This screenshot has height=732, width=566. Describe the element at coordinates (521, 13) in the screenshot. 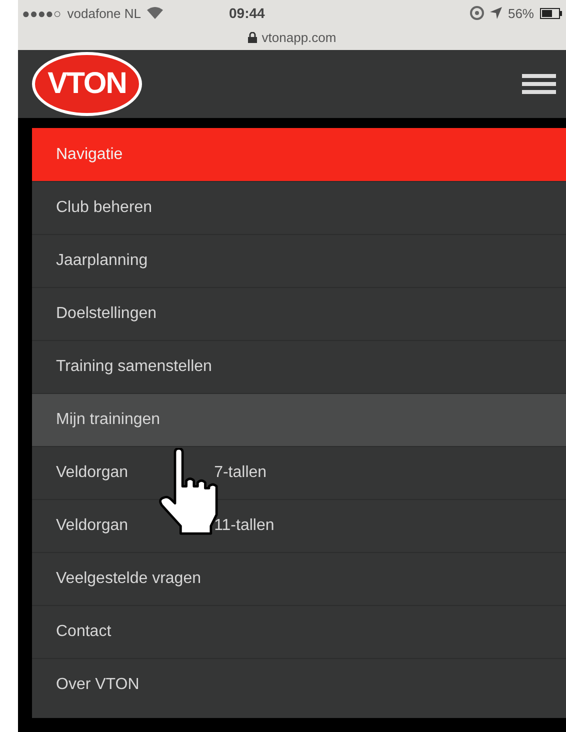

I see `battery-percent: 56%` at that location.